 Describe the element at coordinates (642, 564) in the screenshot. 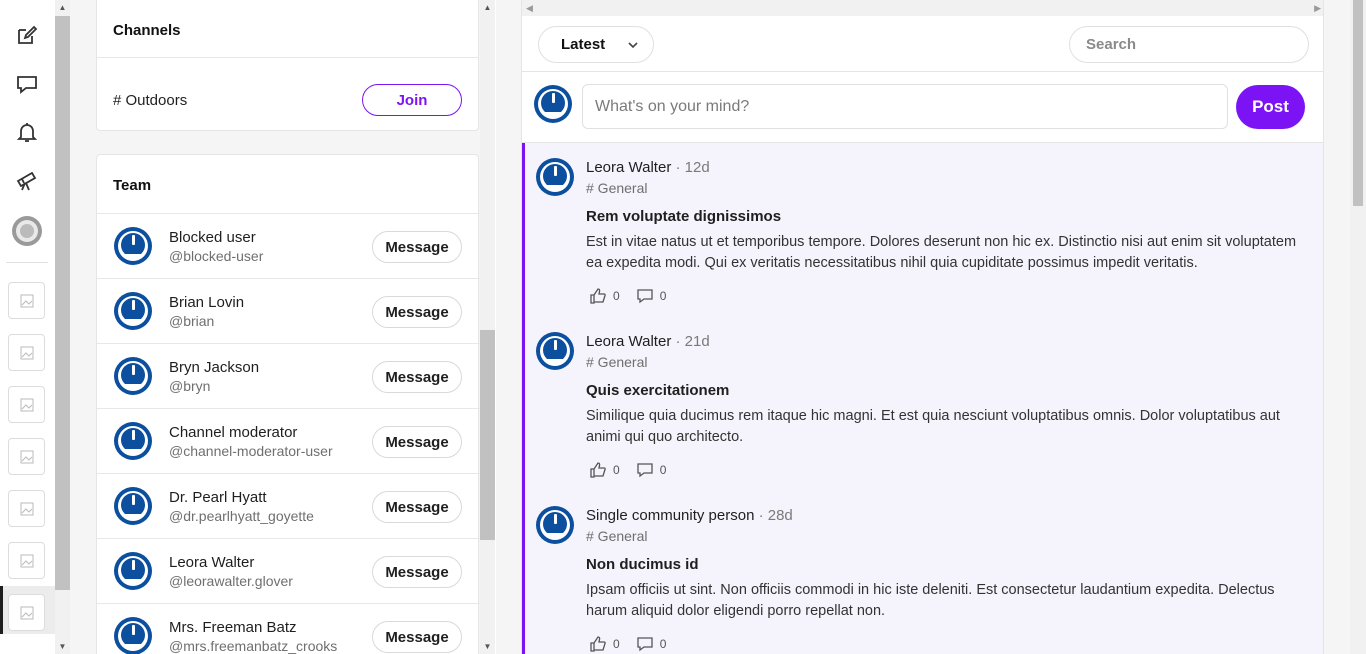

I see `post-title: Non ducimus id` at that location.